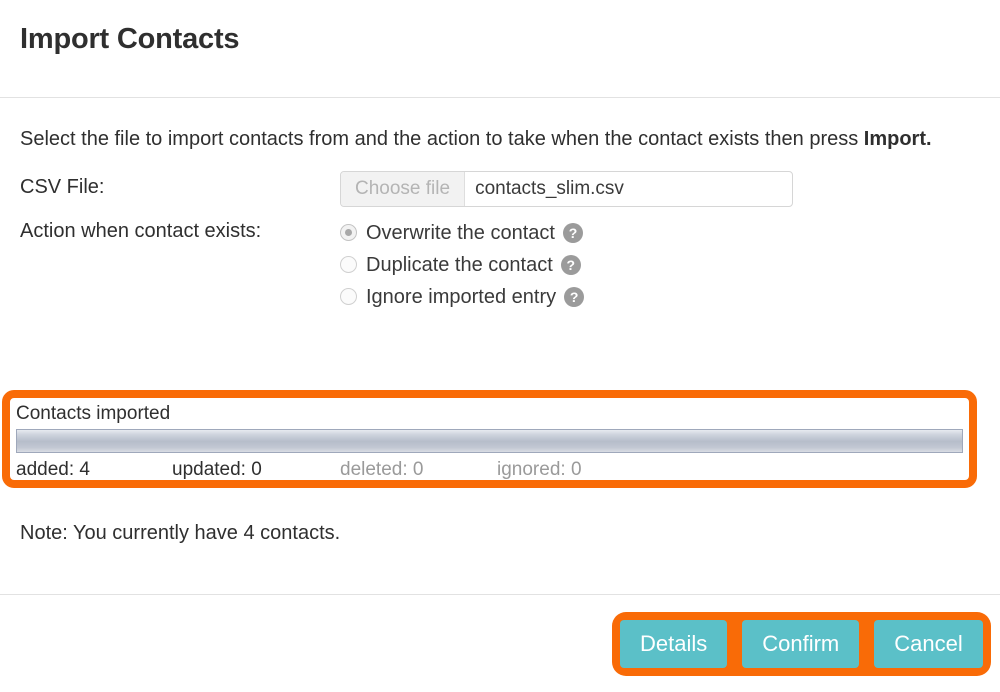 The image size is (1000, 692). I want to click on radio-option-label: Overwrite the contact, so click(460, 232).